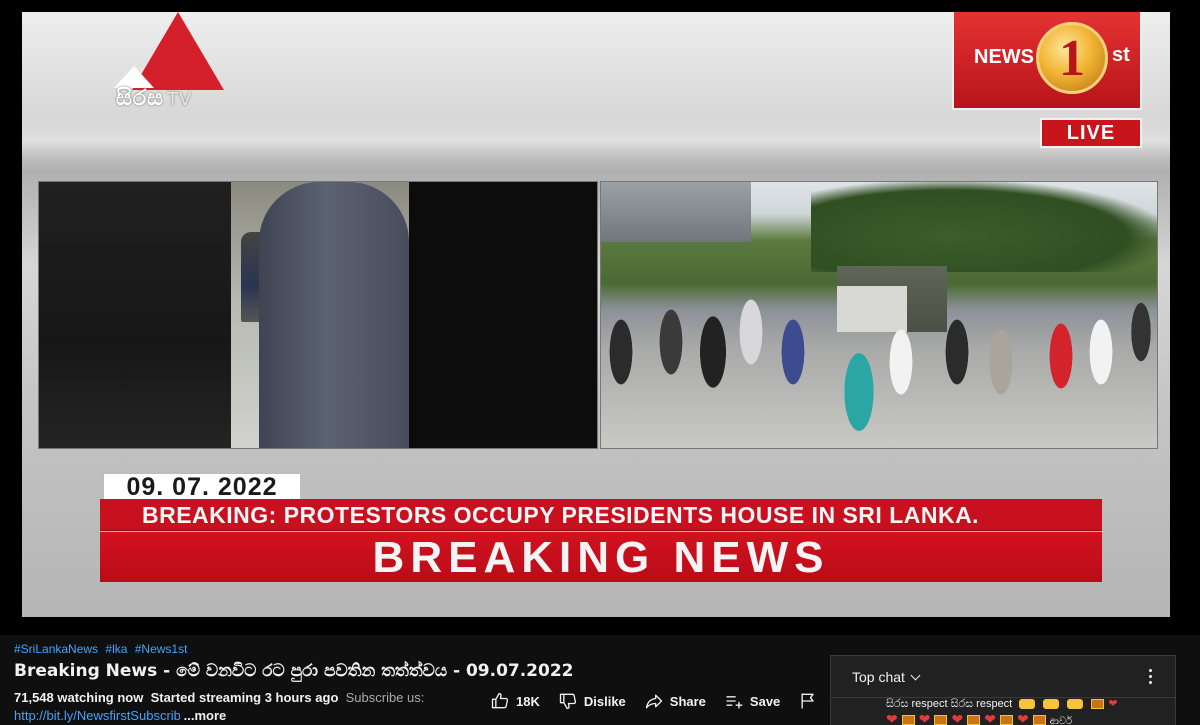 The height and width of the screenshot is (725, 1200). I want to click on hashtag-link: #SriLankaNews, so click(56, 649).